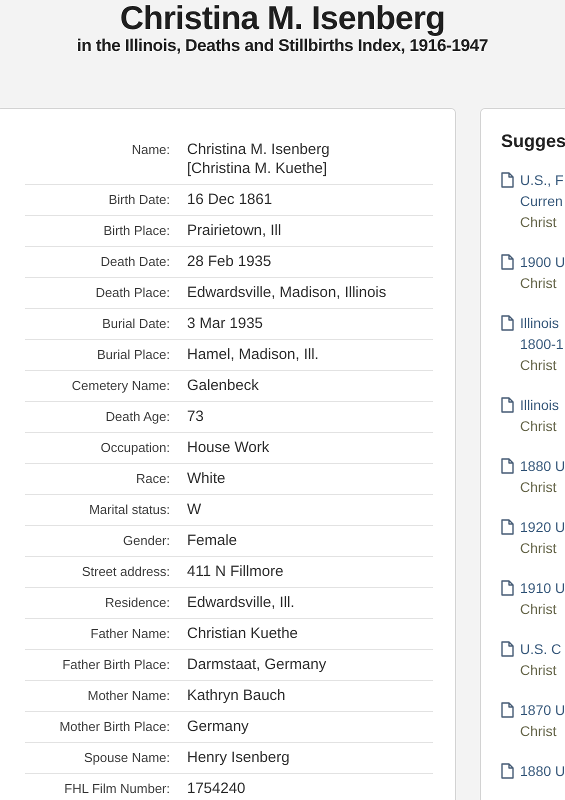 This screenshot has height=800, width=565. Describe the element at coordinates (542, 710) in the screenshot. I see `record-link: 1870 U` at that location.